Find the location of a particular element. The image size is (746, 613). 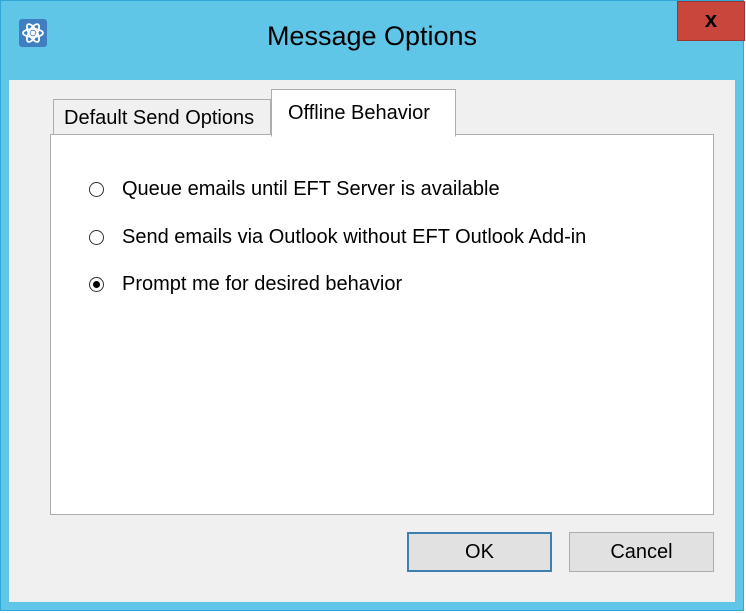

option-prompt-me-label: Prompt me for desired behavior is located at coordinates (262, 283).